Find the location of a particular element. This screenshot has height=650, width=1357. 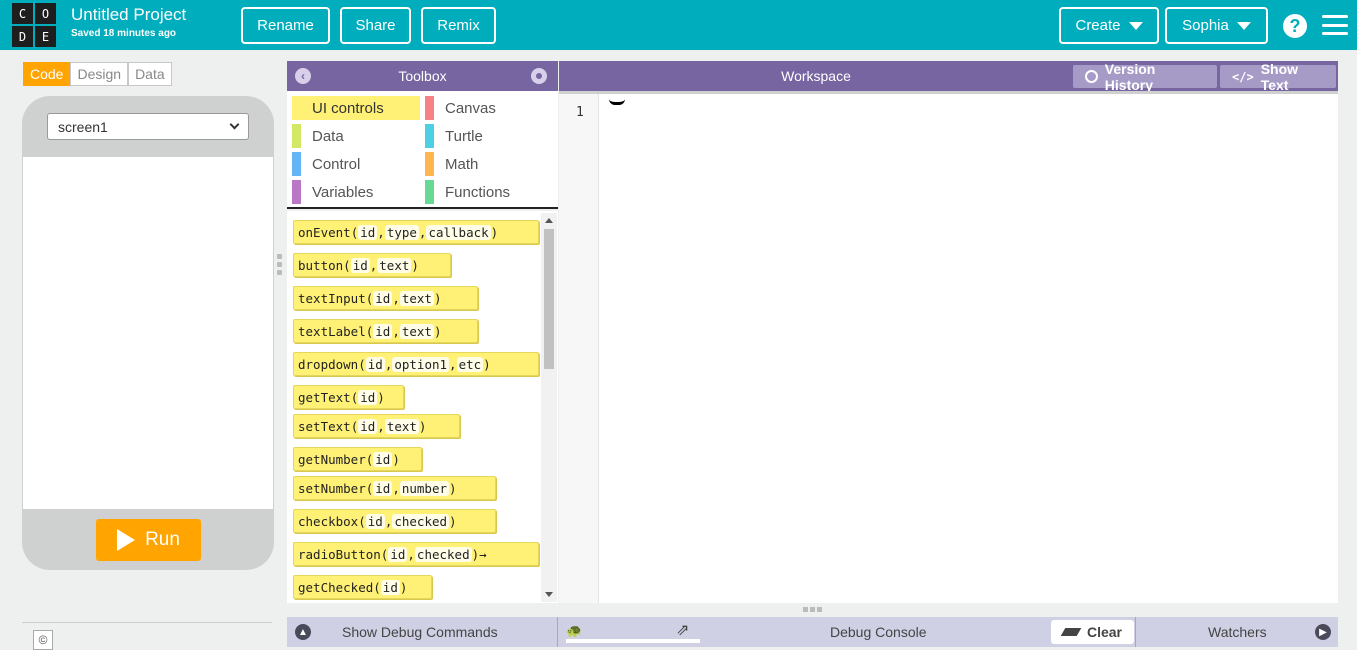

block-param: option1 is located at coordinates (421, 364).